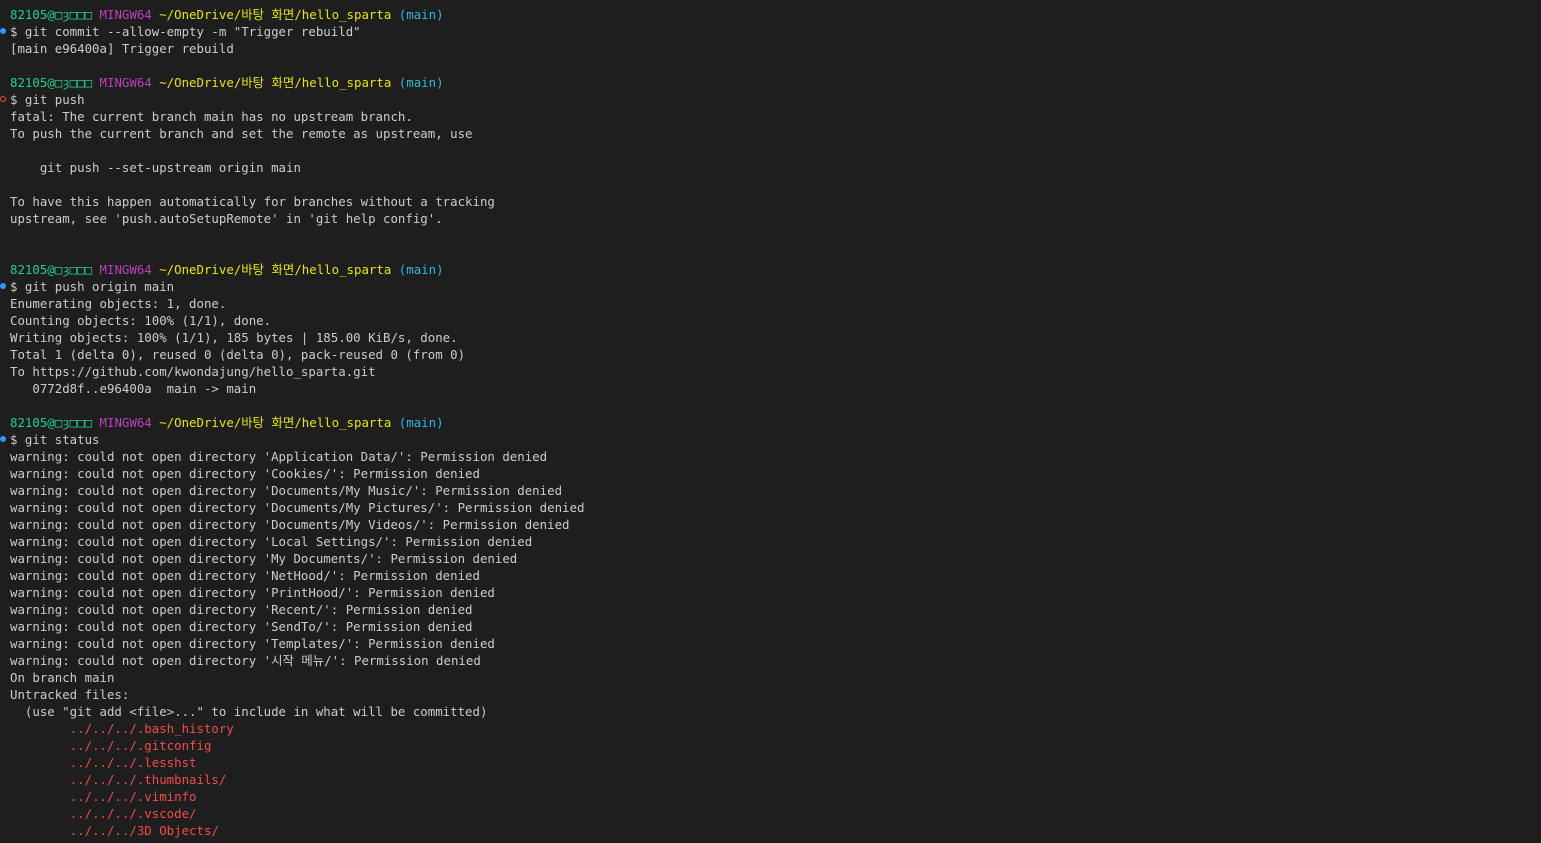  What do you see at coordinates (122, 48) in the screenshot?
I see `output-line: [main e96400a] Trigger rebuild` at bounding box center [122, 48].